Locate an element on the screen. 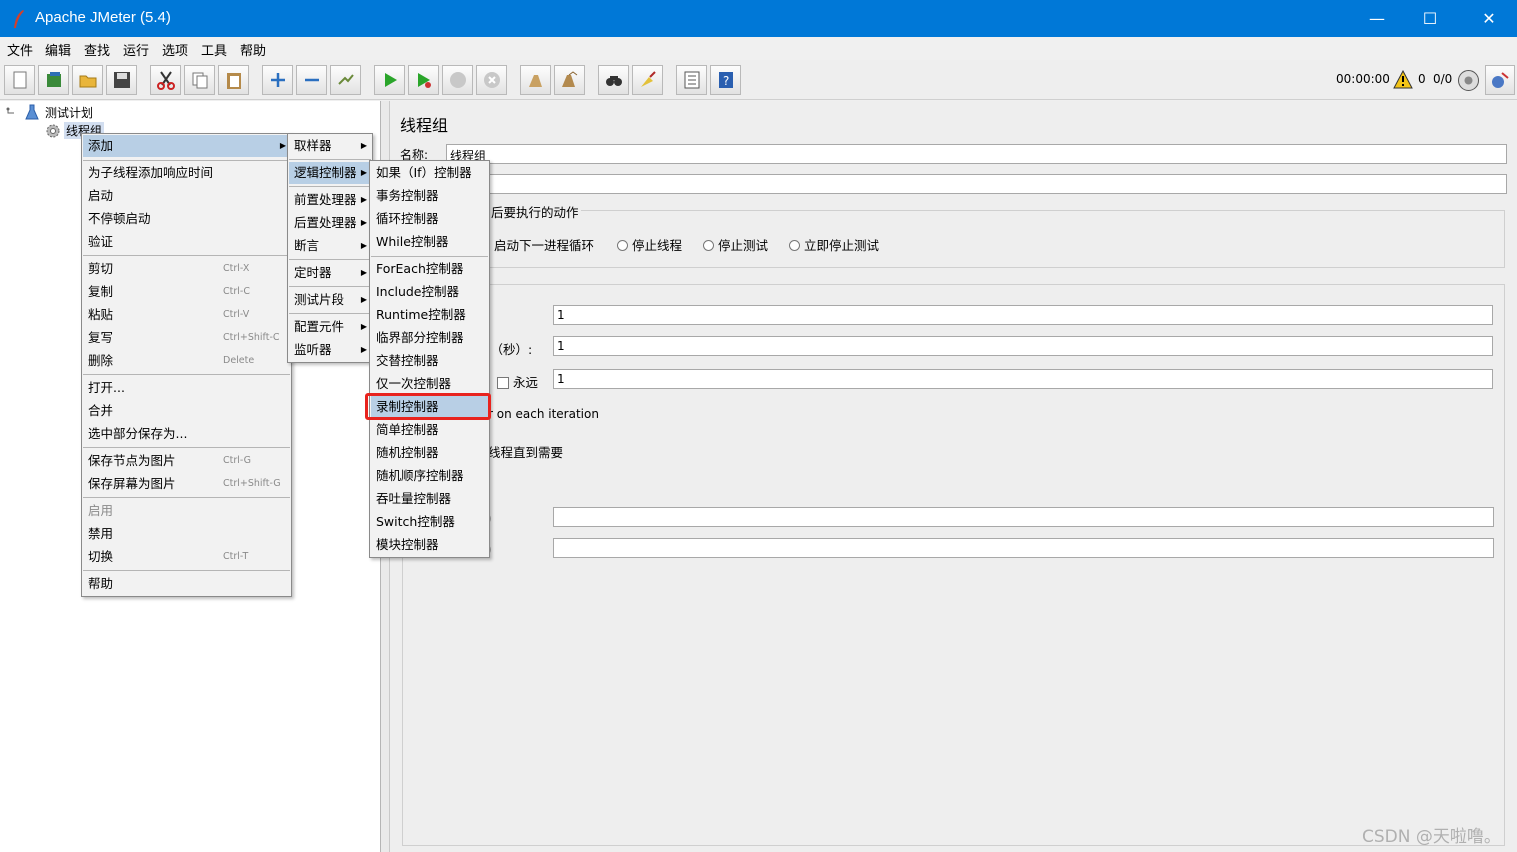  menu-item-start-no-pause: 不停顿启动 is located at coordinates (186, 219).